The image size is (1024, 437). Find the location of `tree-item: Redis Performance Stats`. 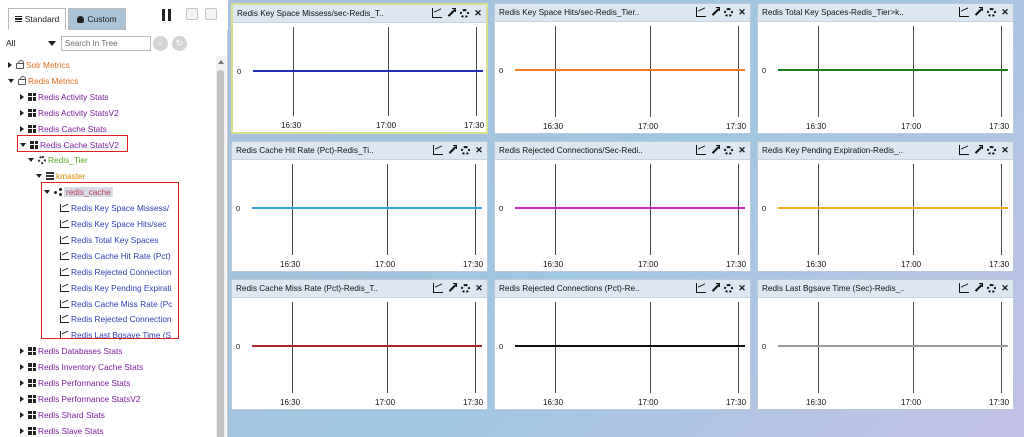

tree-item: Redis Performance Stats is located at coordinates (75, 383).